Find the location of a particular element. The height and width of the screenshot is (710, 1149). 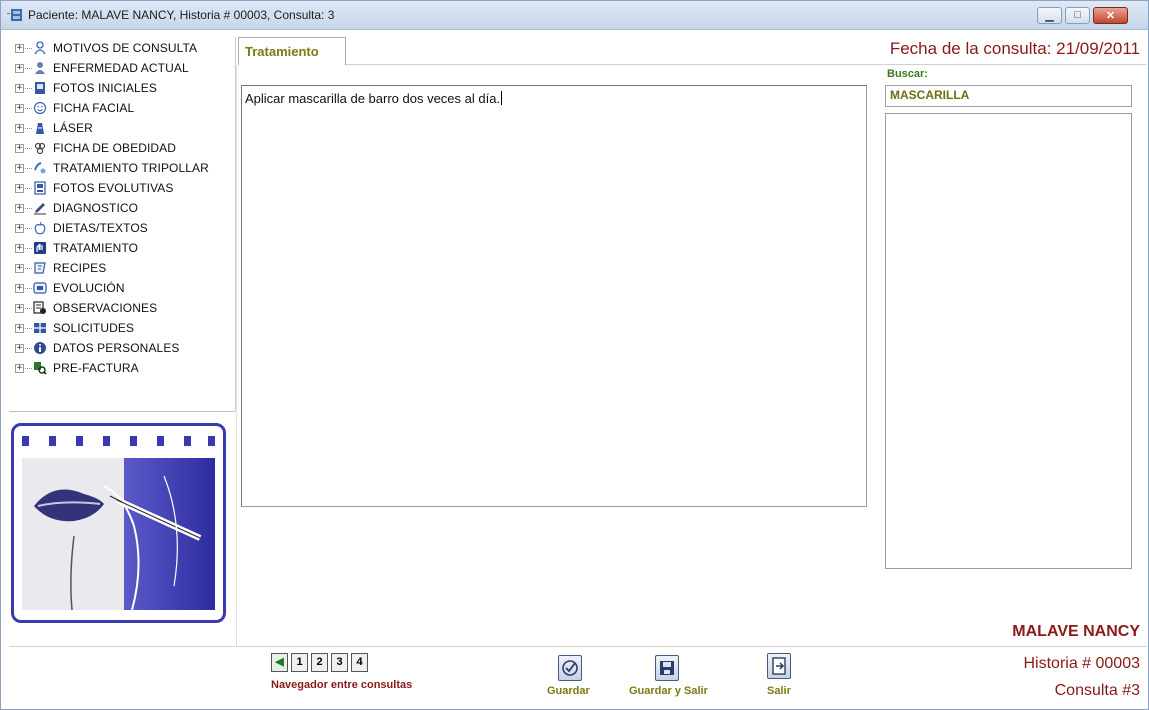

tree-item-label: FICHA DE OBEDIDAD is located at coordinates (115, 148).